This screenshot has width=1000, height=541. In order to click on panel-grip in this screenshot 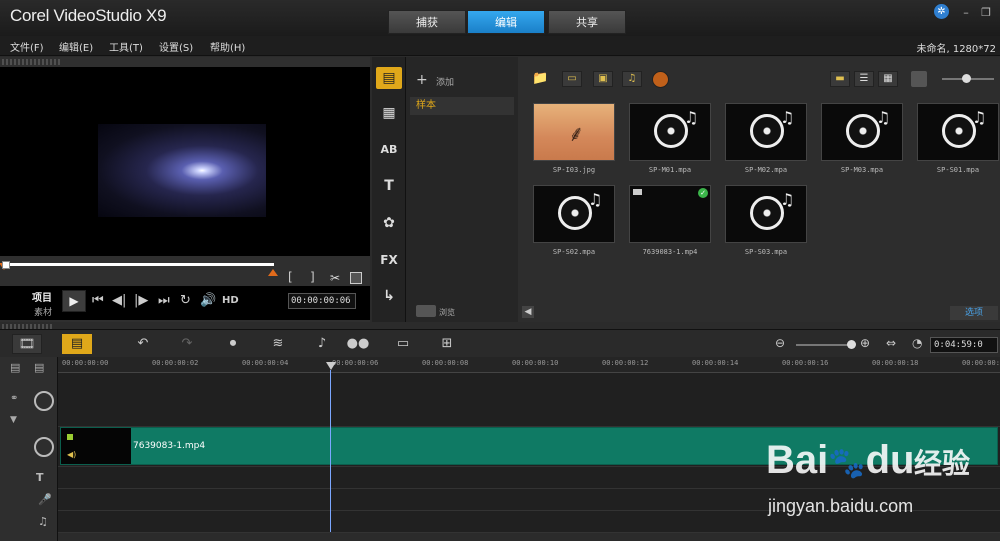, I will do `click(32, 62)`.